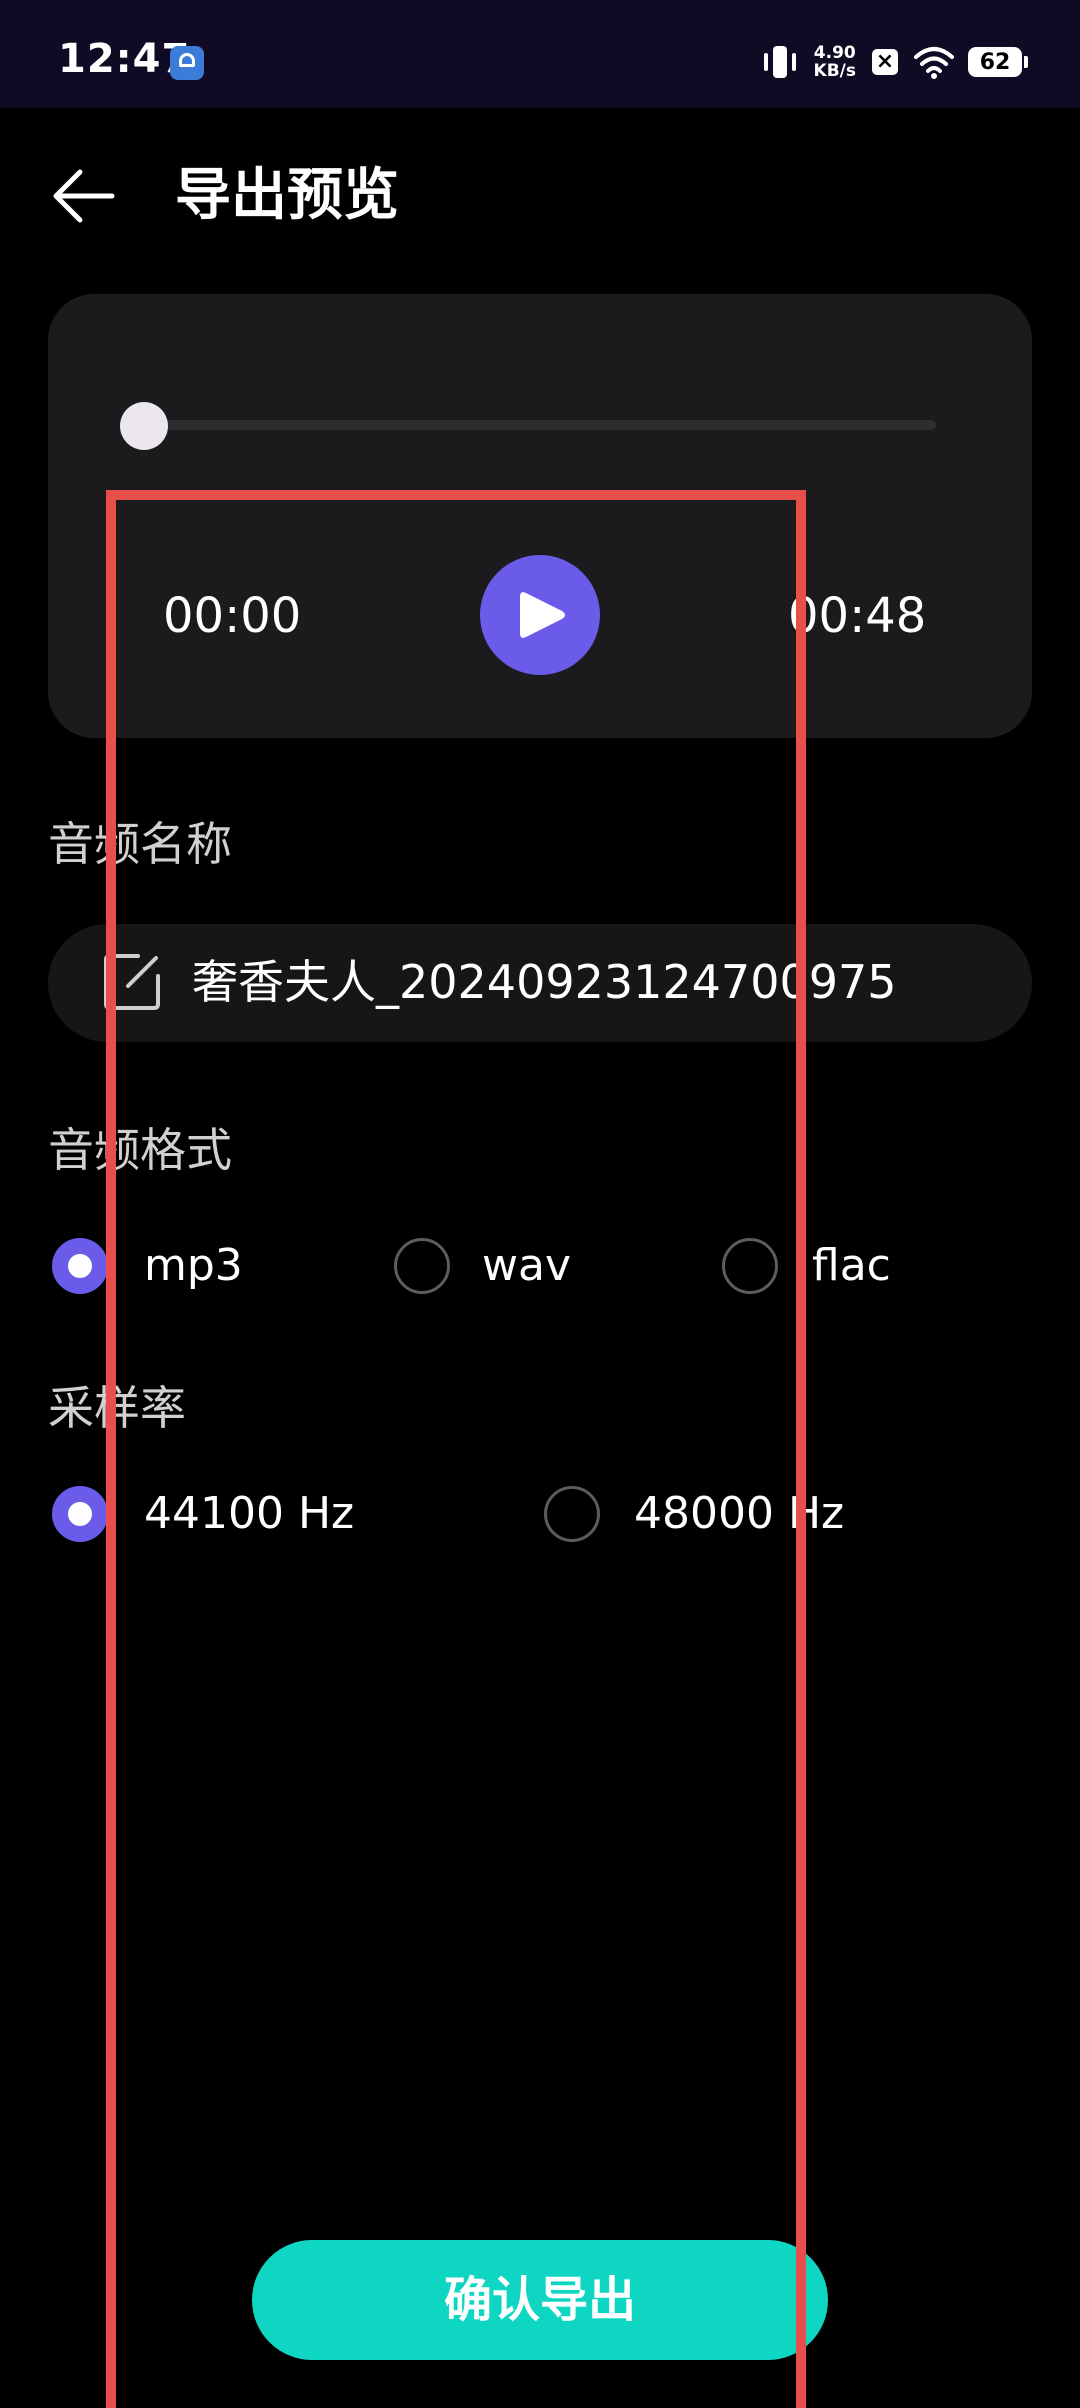 This screenshot has height=2408, width=1080. I want to click on current-time: 00:00, so click(232, 616).